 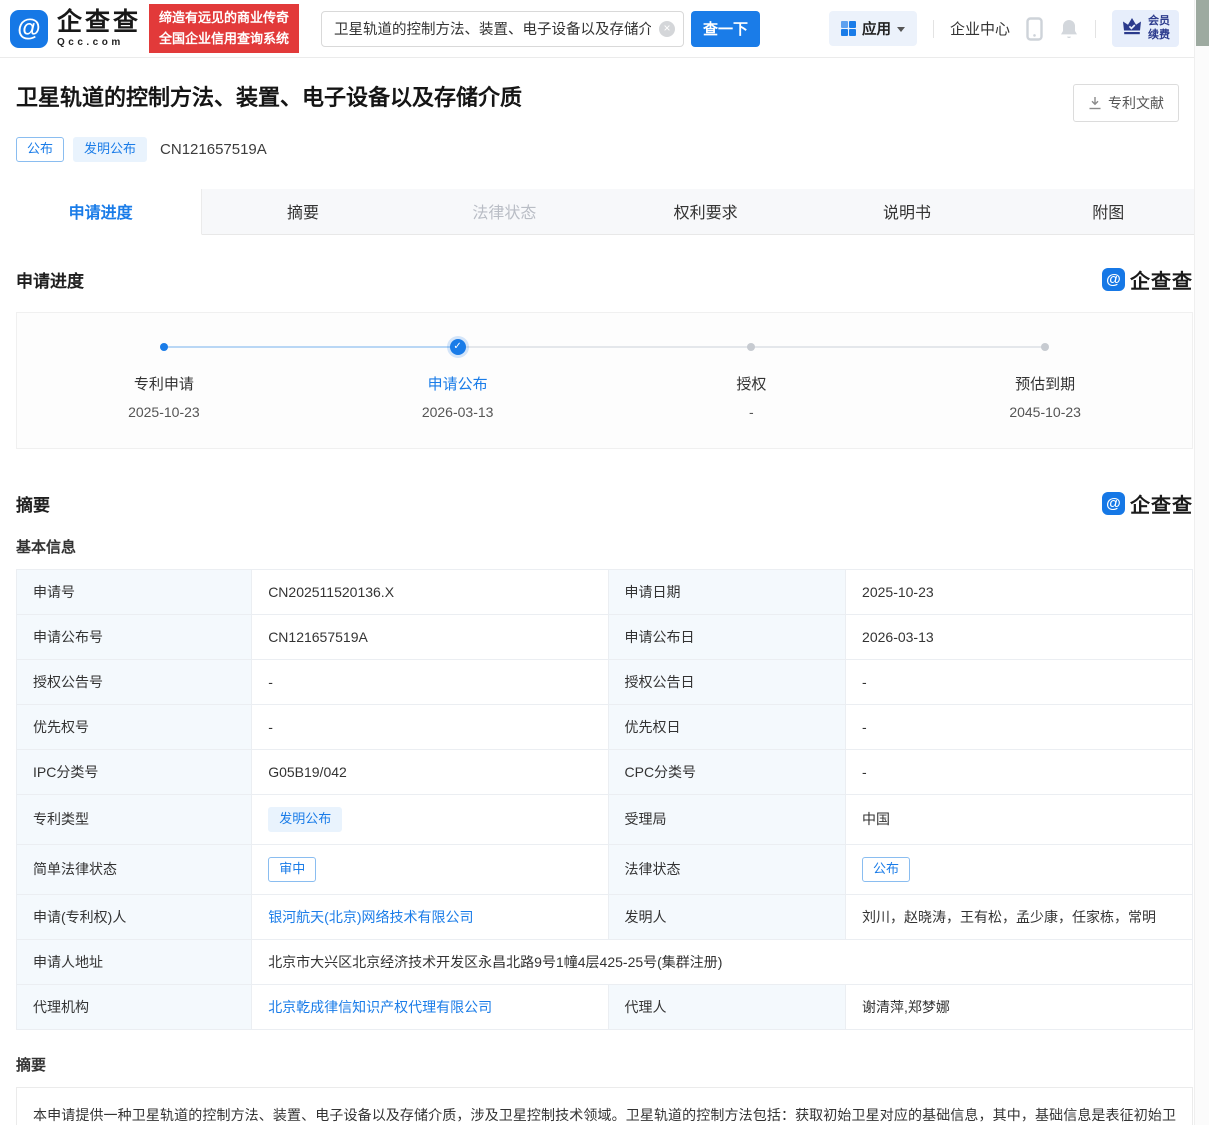 What do you see at coordinates (110, 149) in the screenshot?
I see `patent-type-tag: 发明公布` at bounding box center [110, 149].